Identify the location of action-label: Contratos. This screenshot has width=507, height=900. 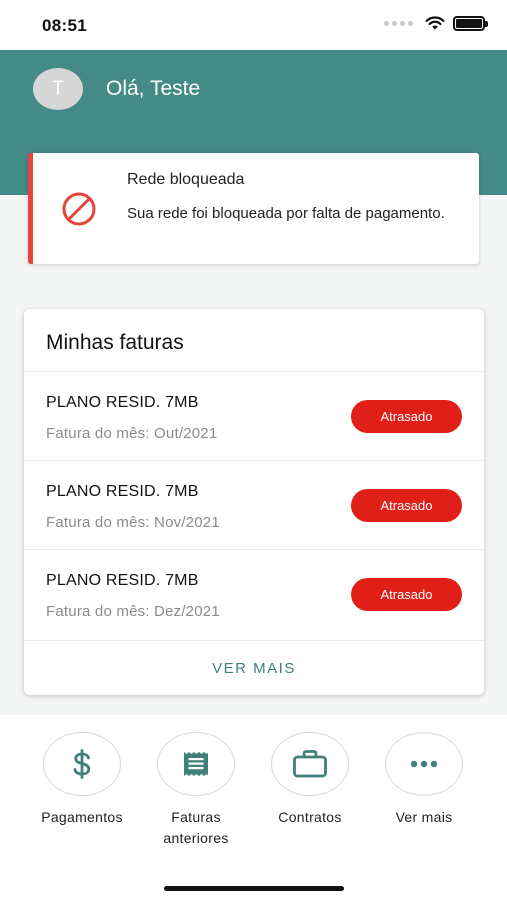
(310, 817).